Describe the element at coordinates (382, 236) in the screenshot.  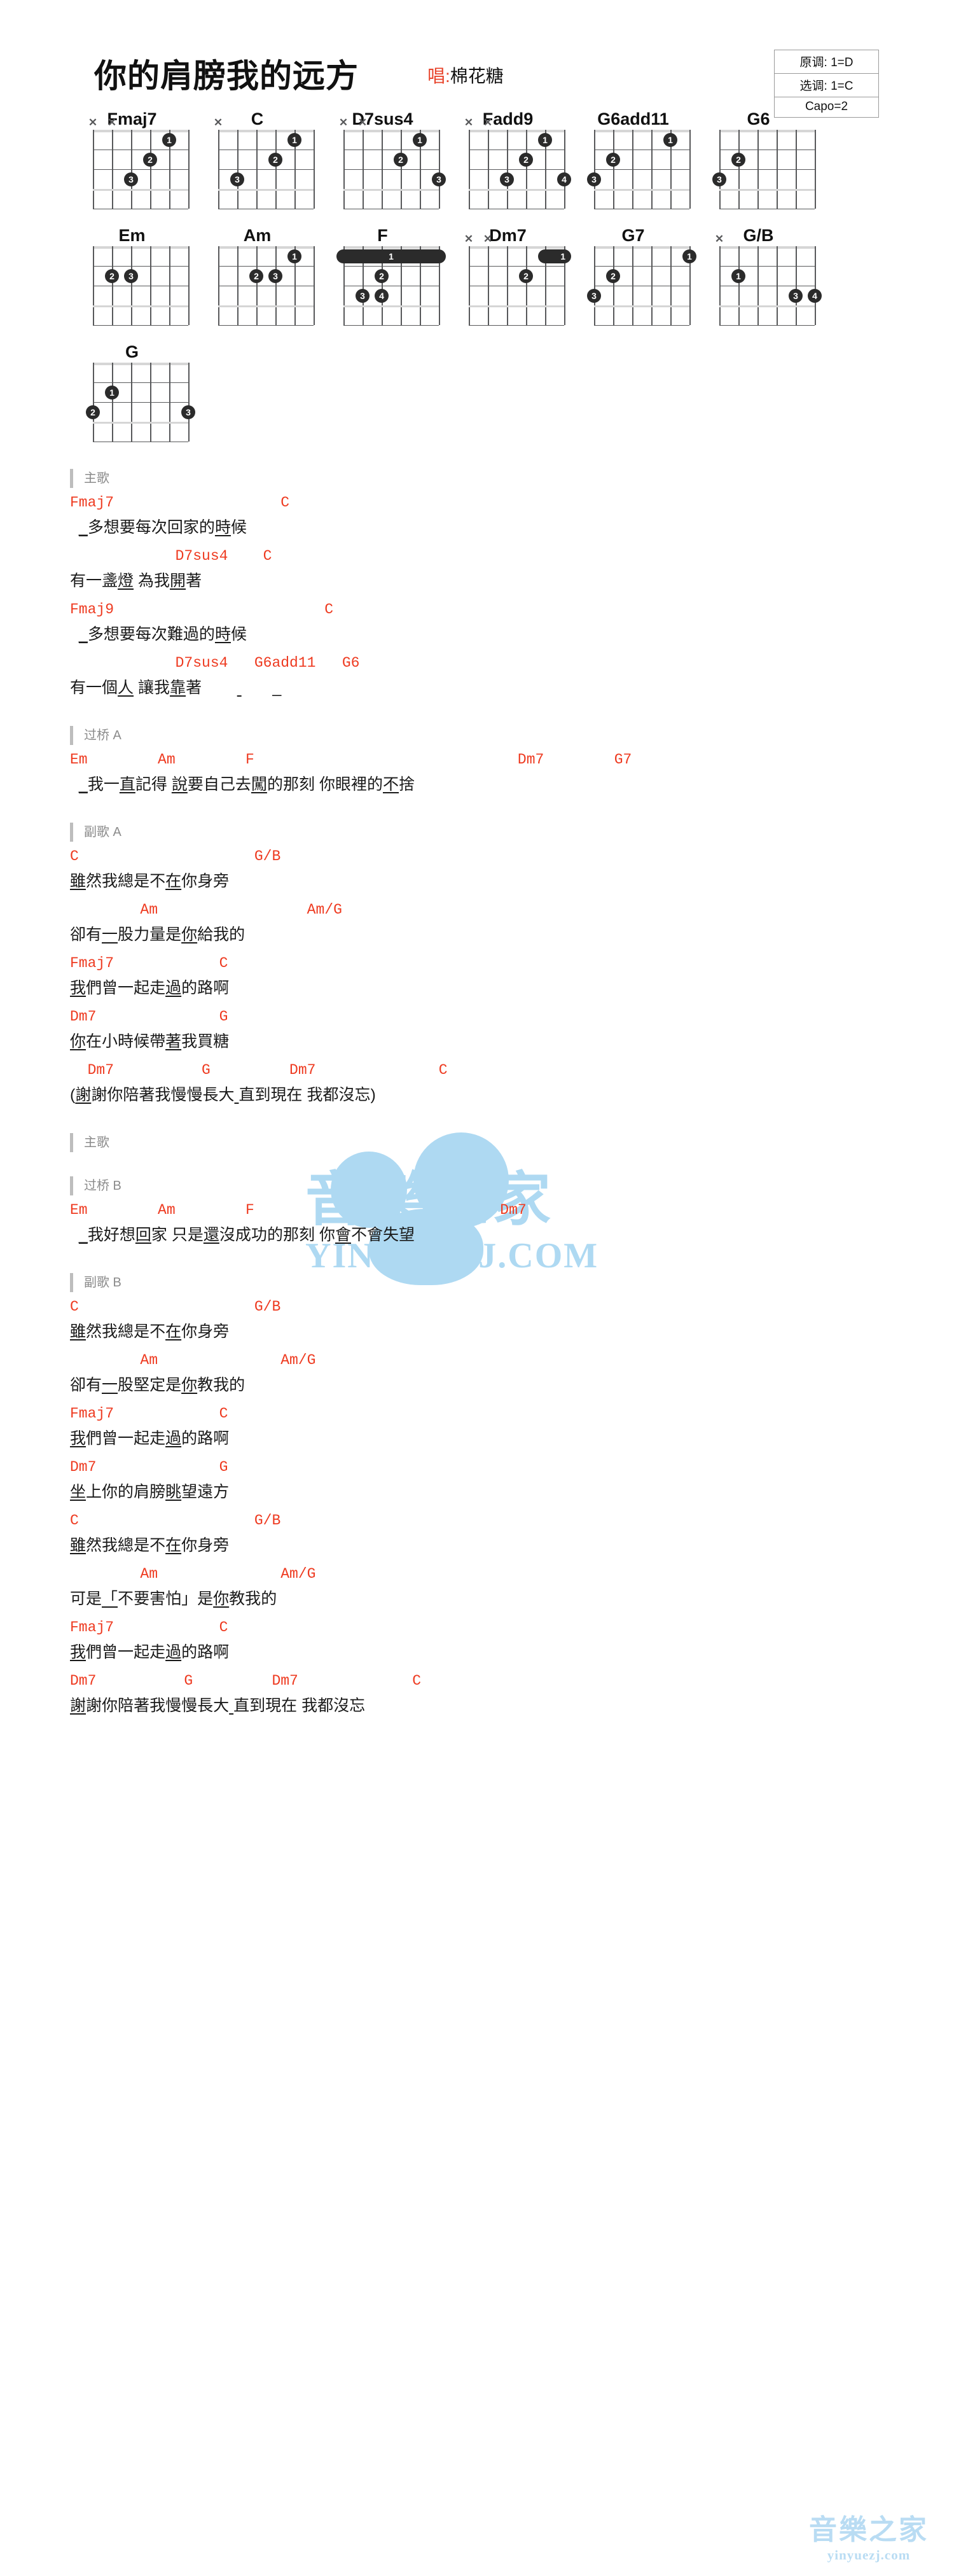
I see `chord-name: F` at that location.